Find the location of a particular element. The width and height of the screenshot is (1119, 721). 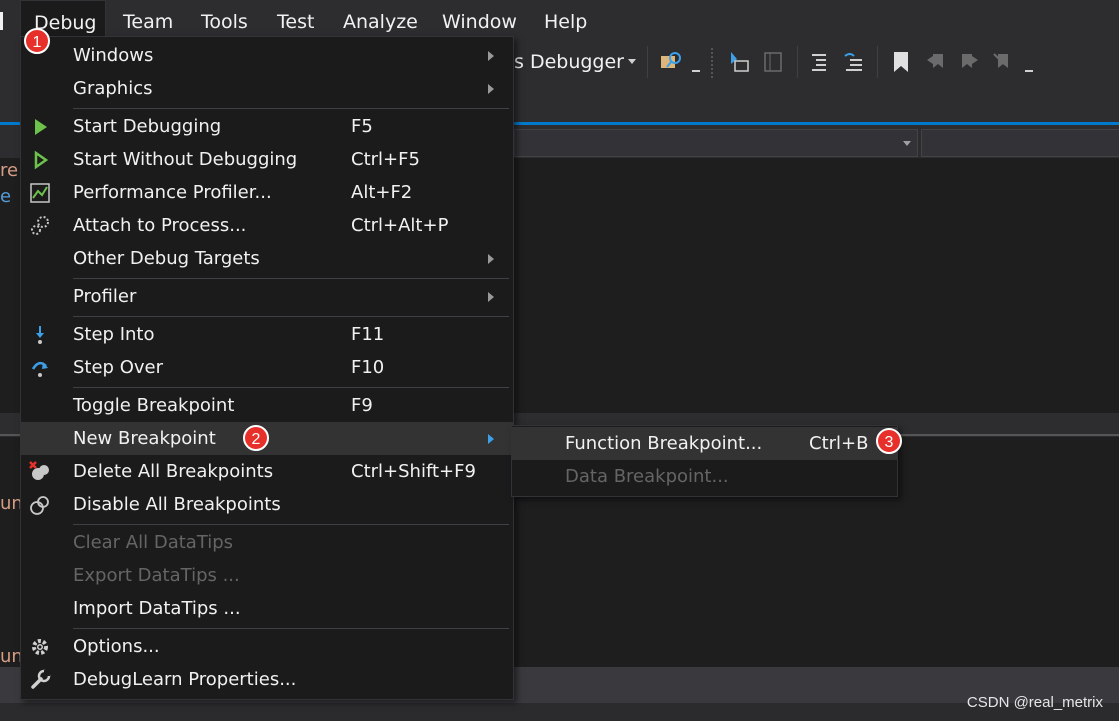

step-over-icon is located at coordinates (39, 369).